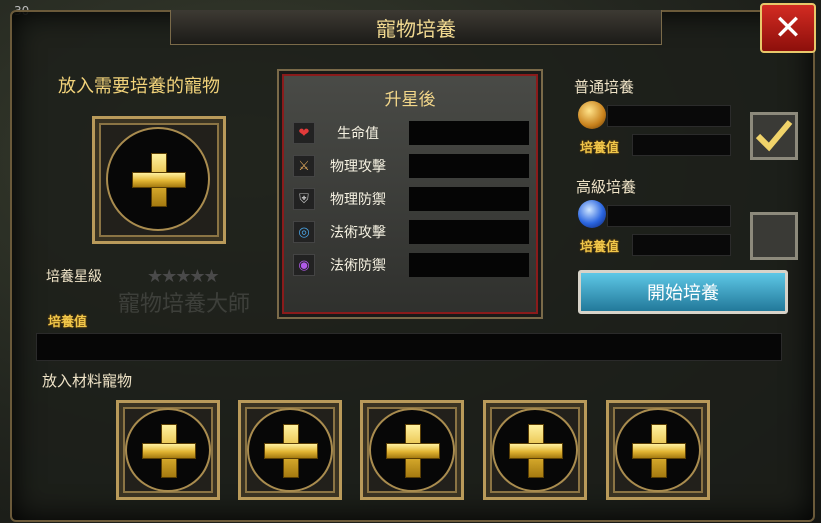 The image size is (821, 523). Describe the element at coordinates (681, 245) in the screenshot. I see `advanced-value-bar` at that location.